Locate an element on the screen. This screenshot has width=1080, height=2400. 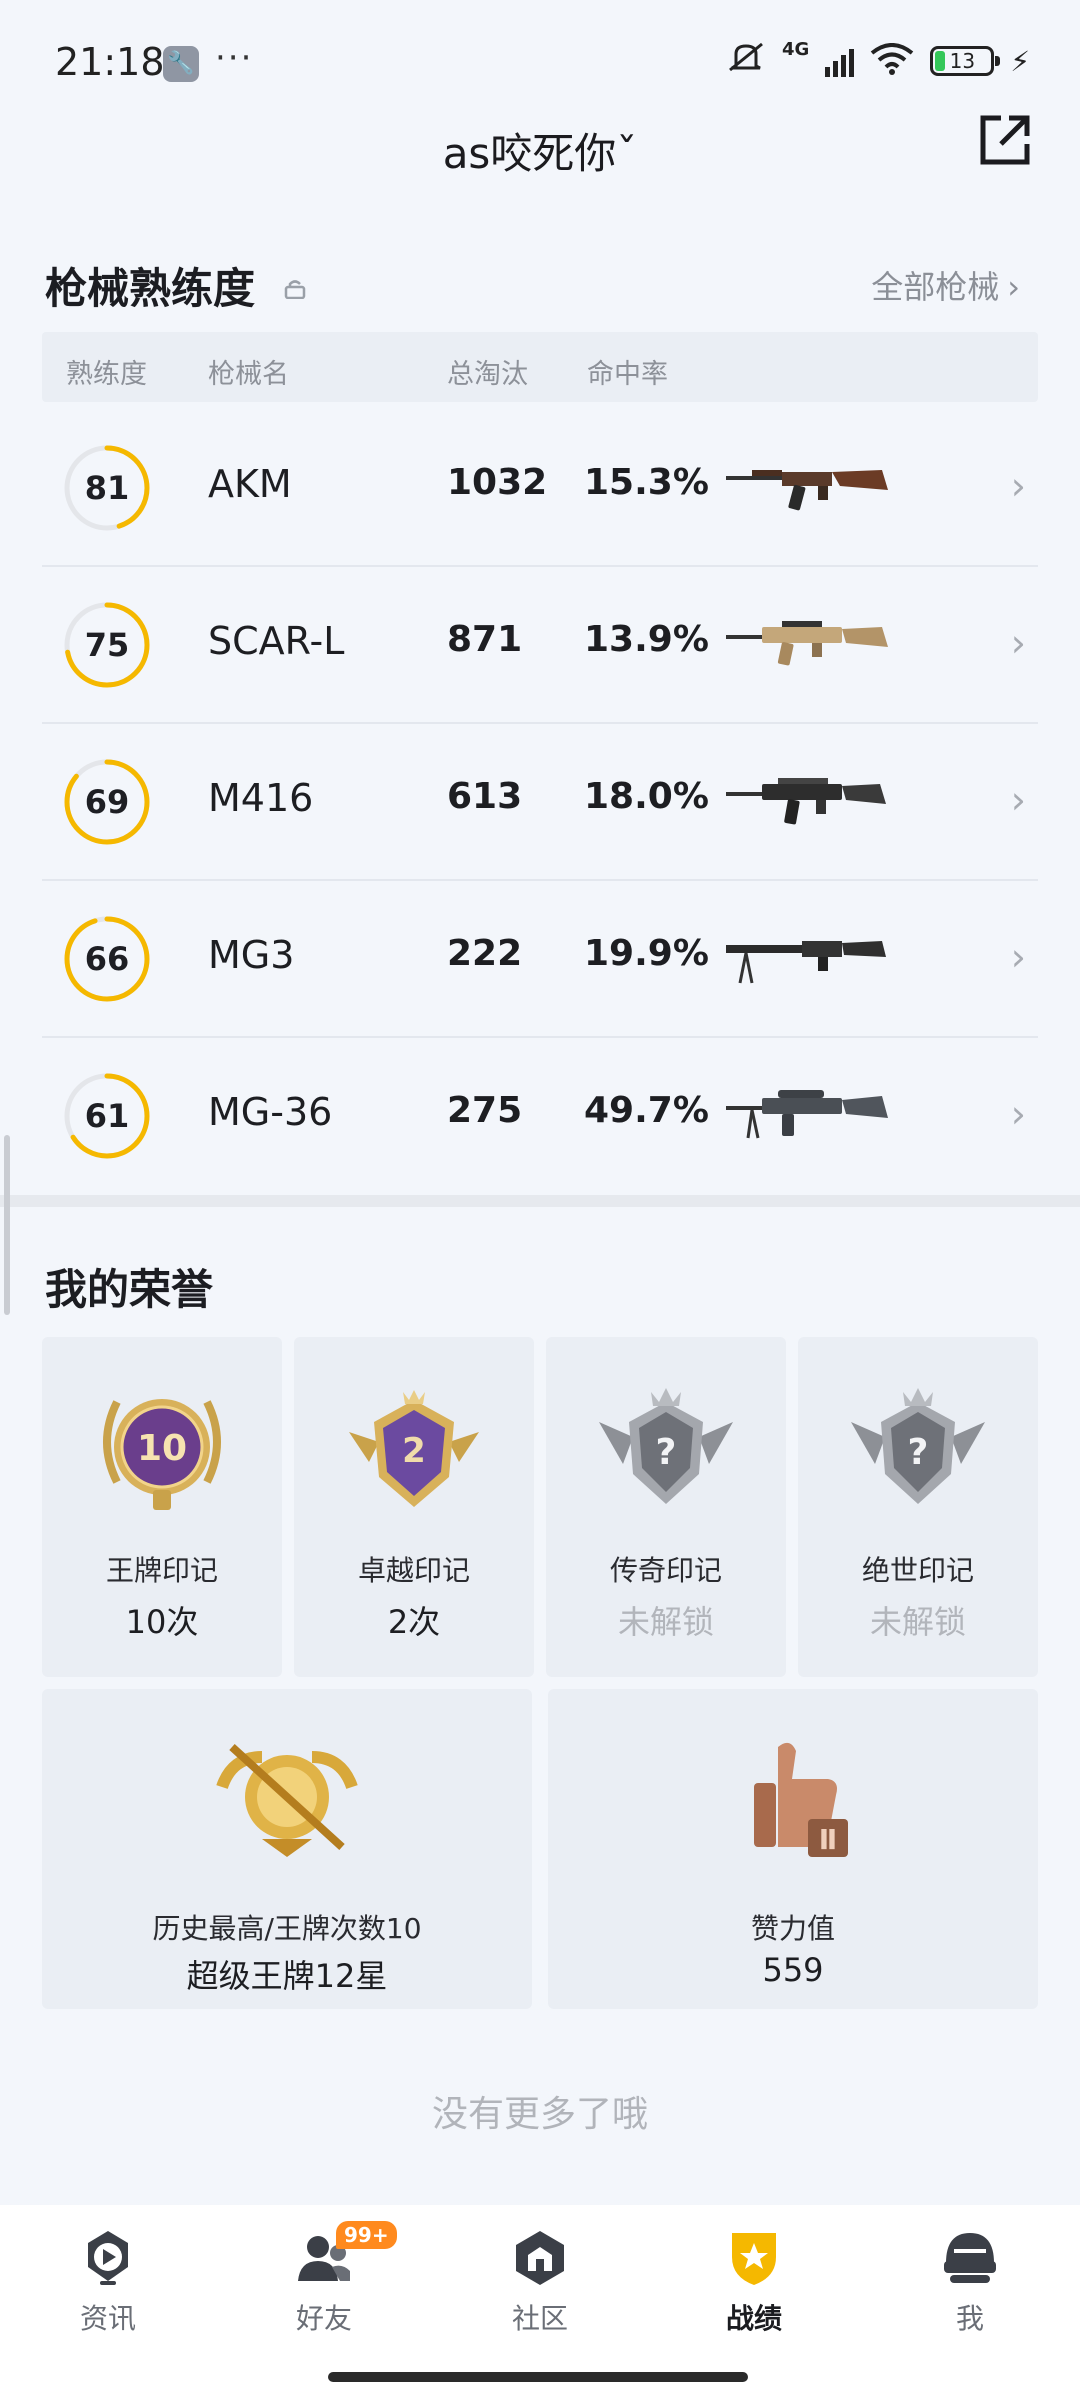
weapon-table-header: 熟练度 枪械名 总淘汰 命中率 is located at coordinates (540, 367).